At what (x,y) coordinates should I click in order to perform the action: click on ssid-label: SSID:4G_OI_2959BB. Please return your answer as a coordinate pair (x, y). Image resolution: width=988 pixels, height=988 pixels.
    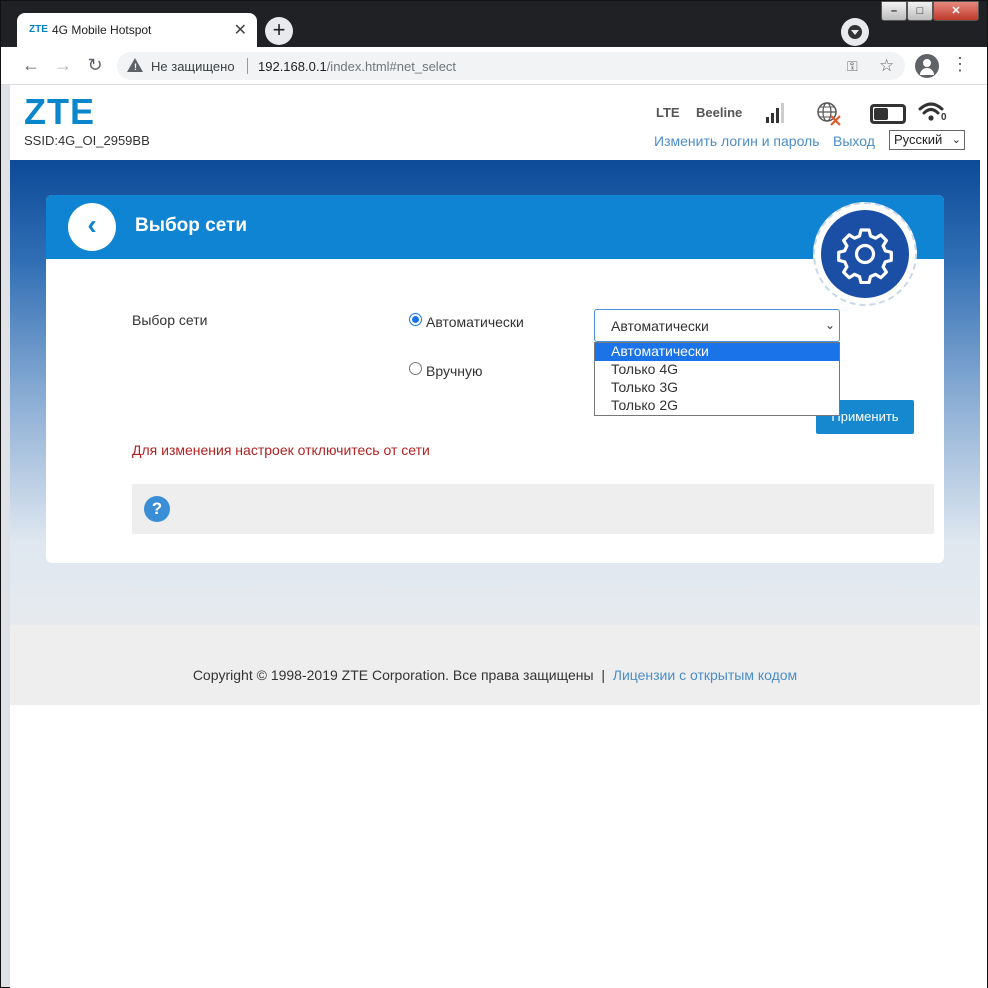
    Looking at the image, I should click on (87, 140).